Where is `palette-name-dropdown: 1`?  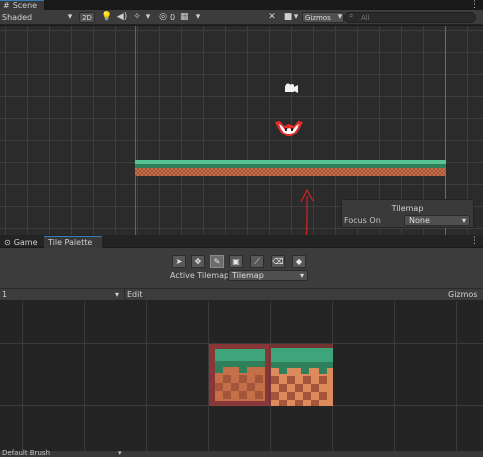 palette-name-dropdown: 1 is located at coordinates (4, 294).